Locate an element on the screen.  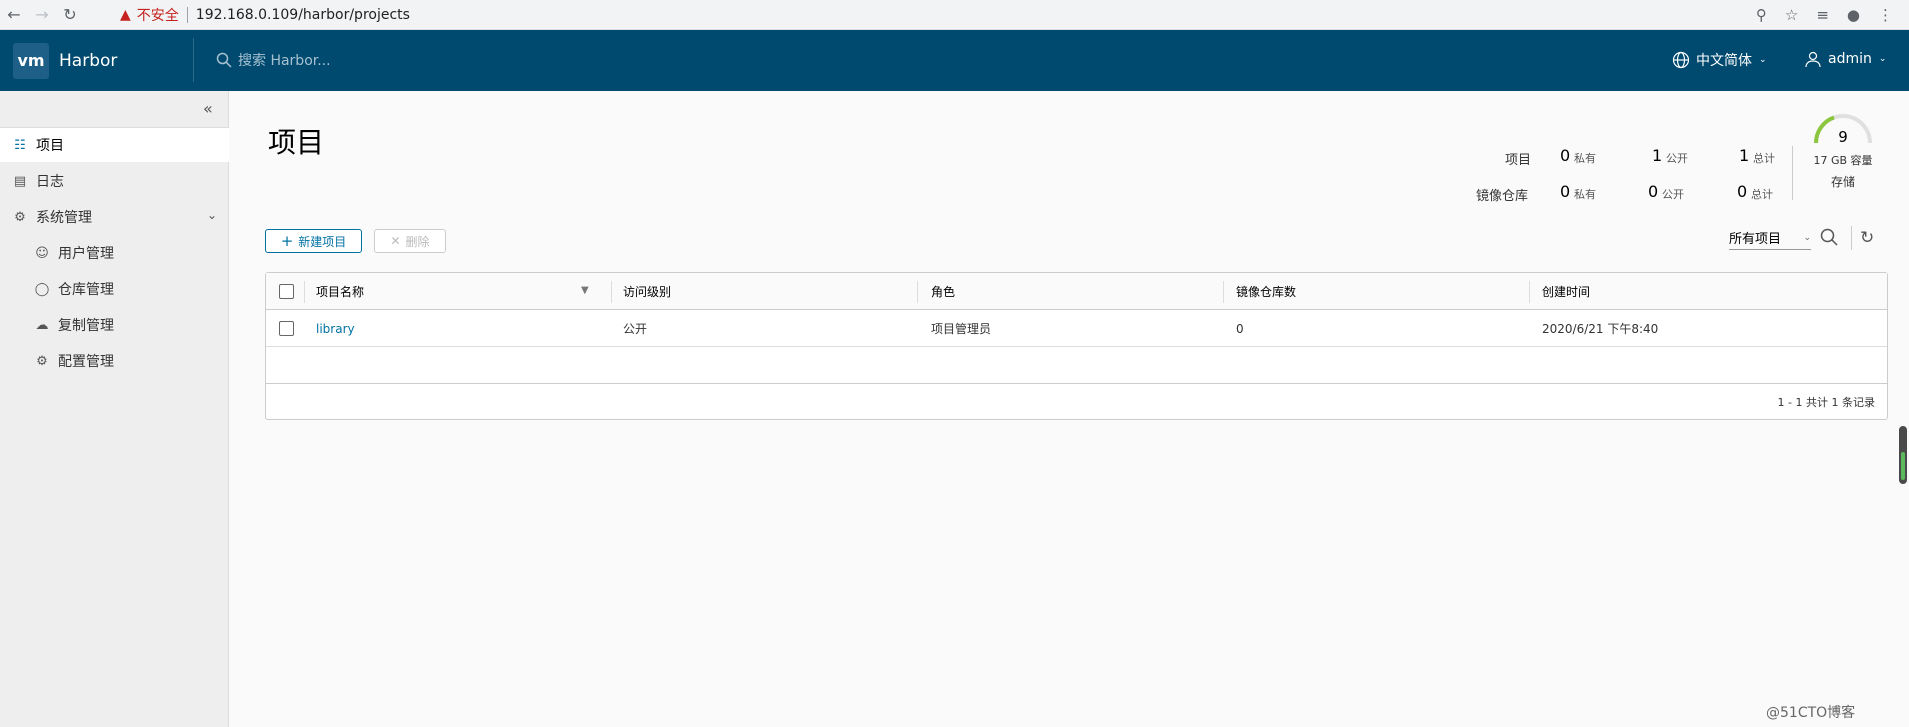
sidebar-item-label: 配置管理 is located at coordinates (86, 362).